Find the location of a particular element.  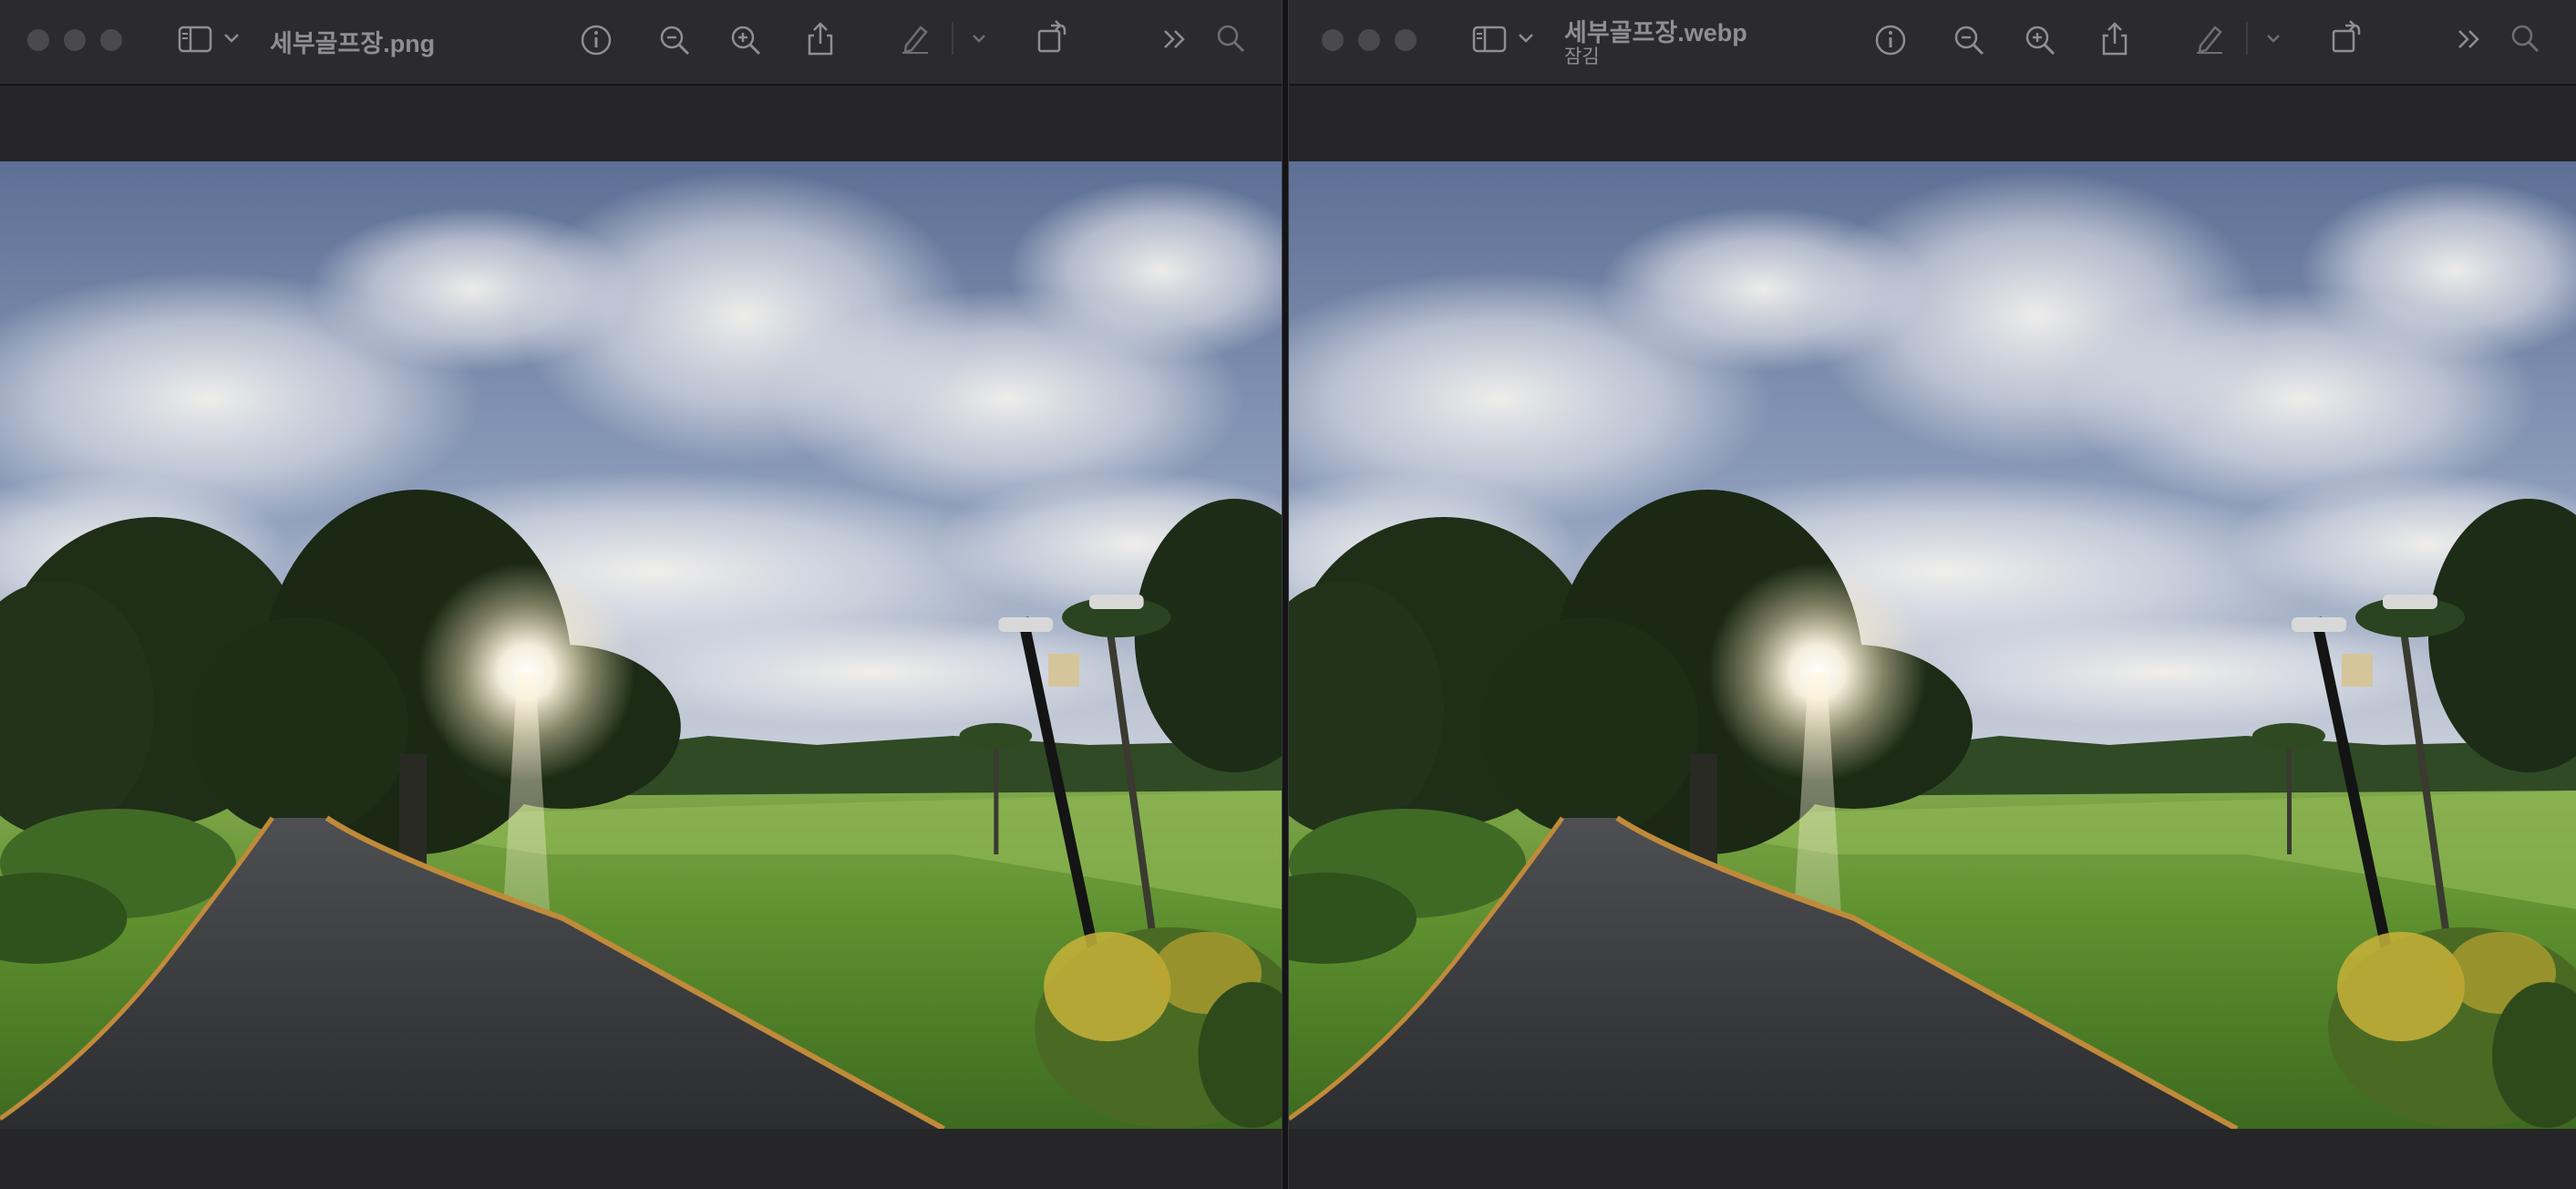

toolbar: 세부골프장.webp 잠김 is located at coordinates (1932, 43).